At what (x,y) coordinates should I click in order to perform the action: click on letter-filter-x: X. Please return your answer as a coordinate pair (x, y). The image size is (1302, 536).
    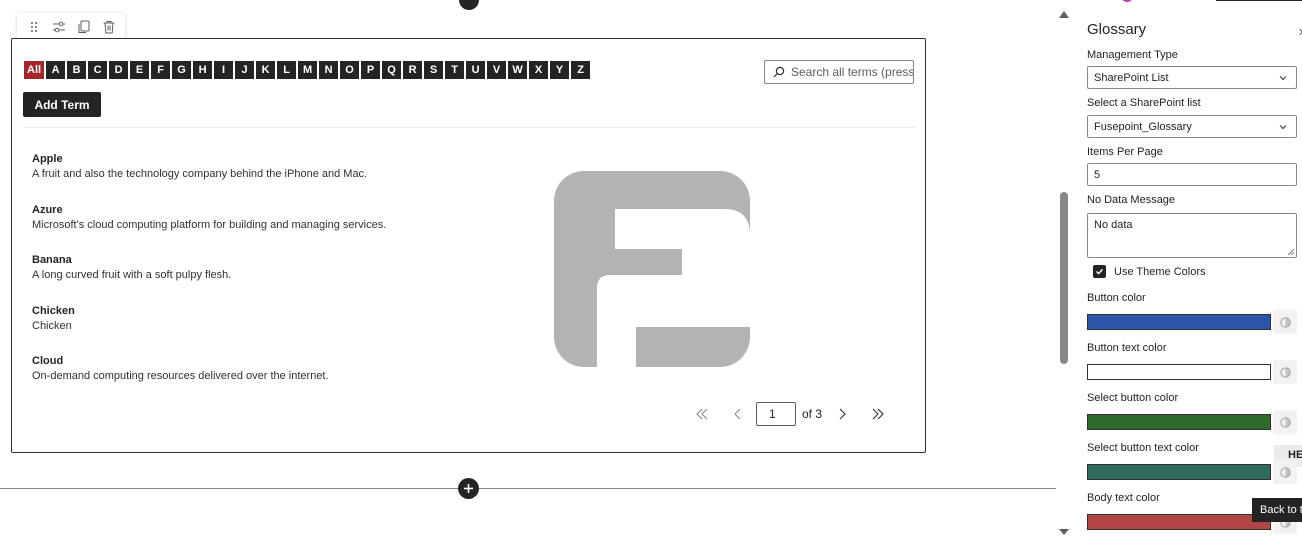
    Looking at the image, I should click on (539, 70).